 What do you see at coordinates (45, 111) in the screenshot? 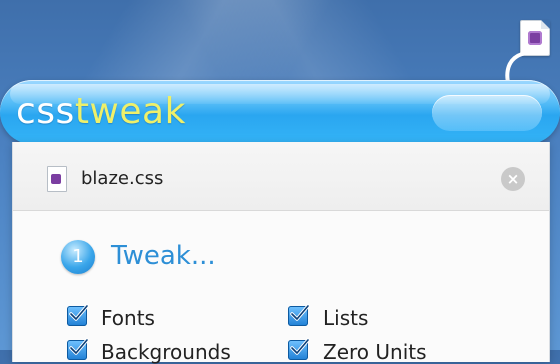
I see `app-title-part1: css` at bounding box center [45, 111].